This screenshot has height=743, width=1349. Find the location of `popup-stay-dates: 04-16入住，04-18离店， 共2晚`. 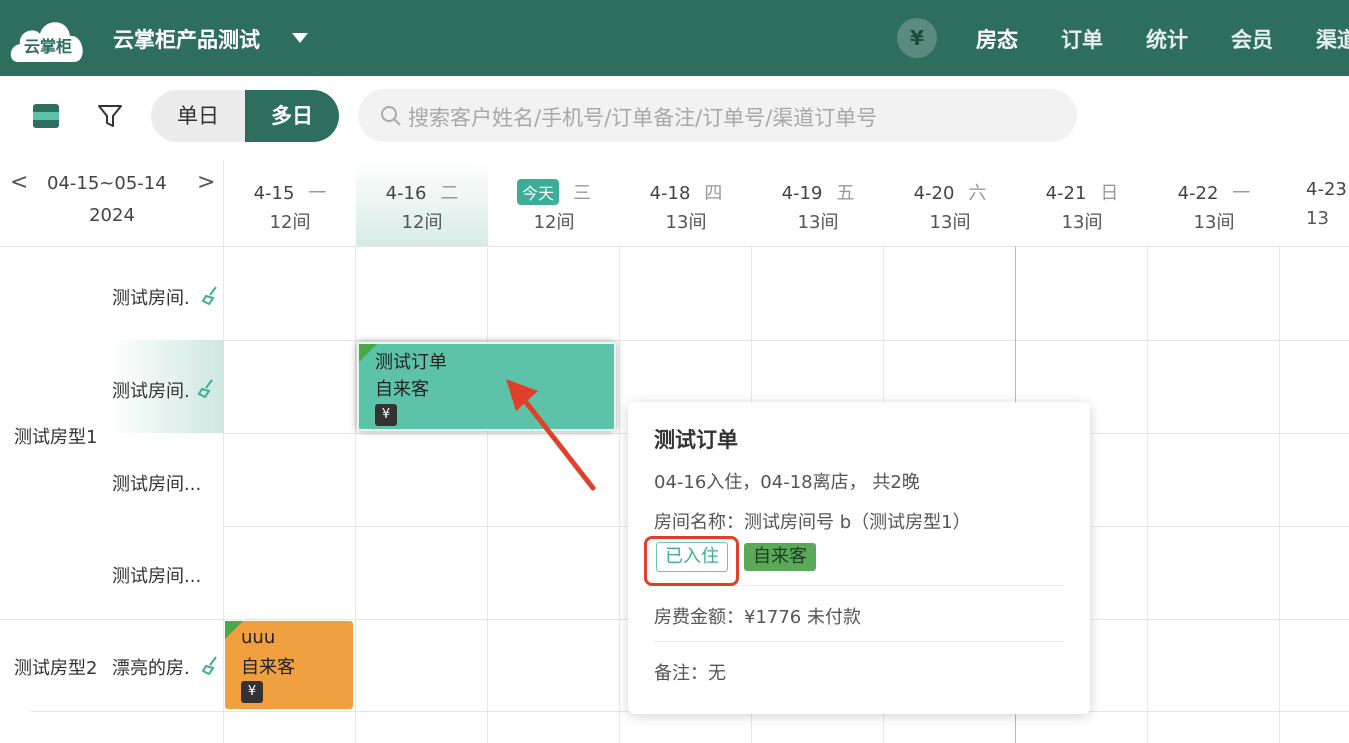

popup-stay-dates: 04-16入住，04-18离店， 共2晚 is located at coordinates (787, 482).